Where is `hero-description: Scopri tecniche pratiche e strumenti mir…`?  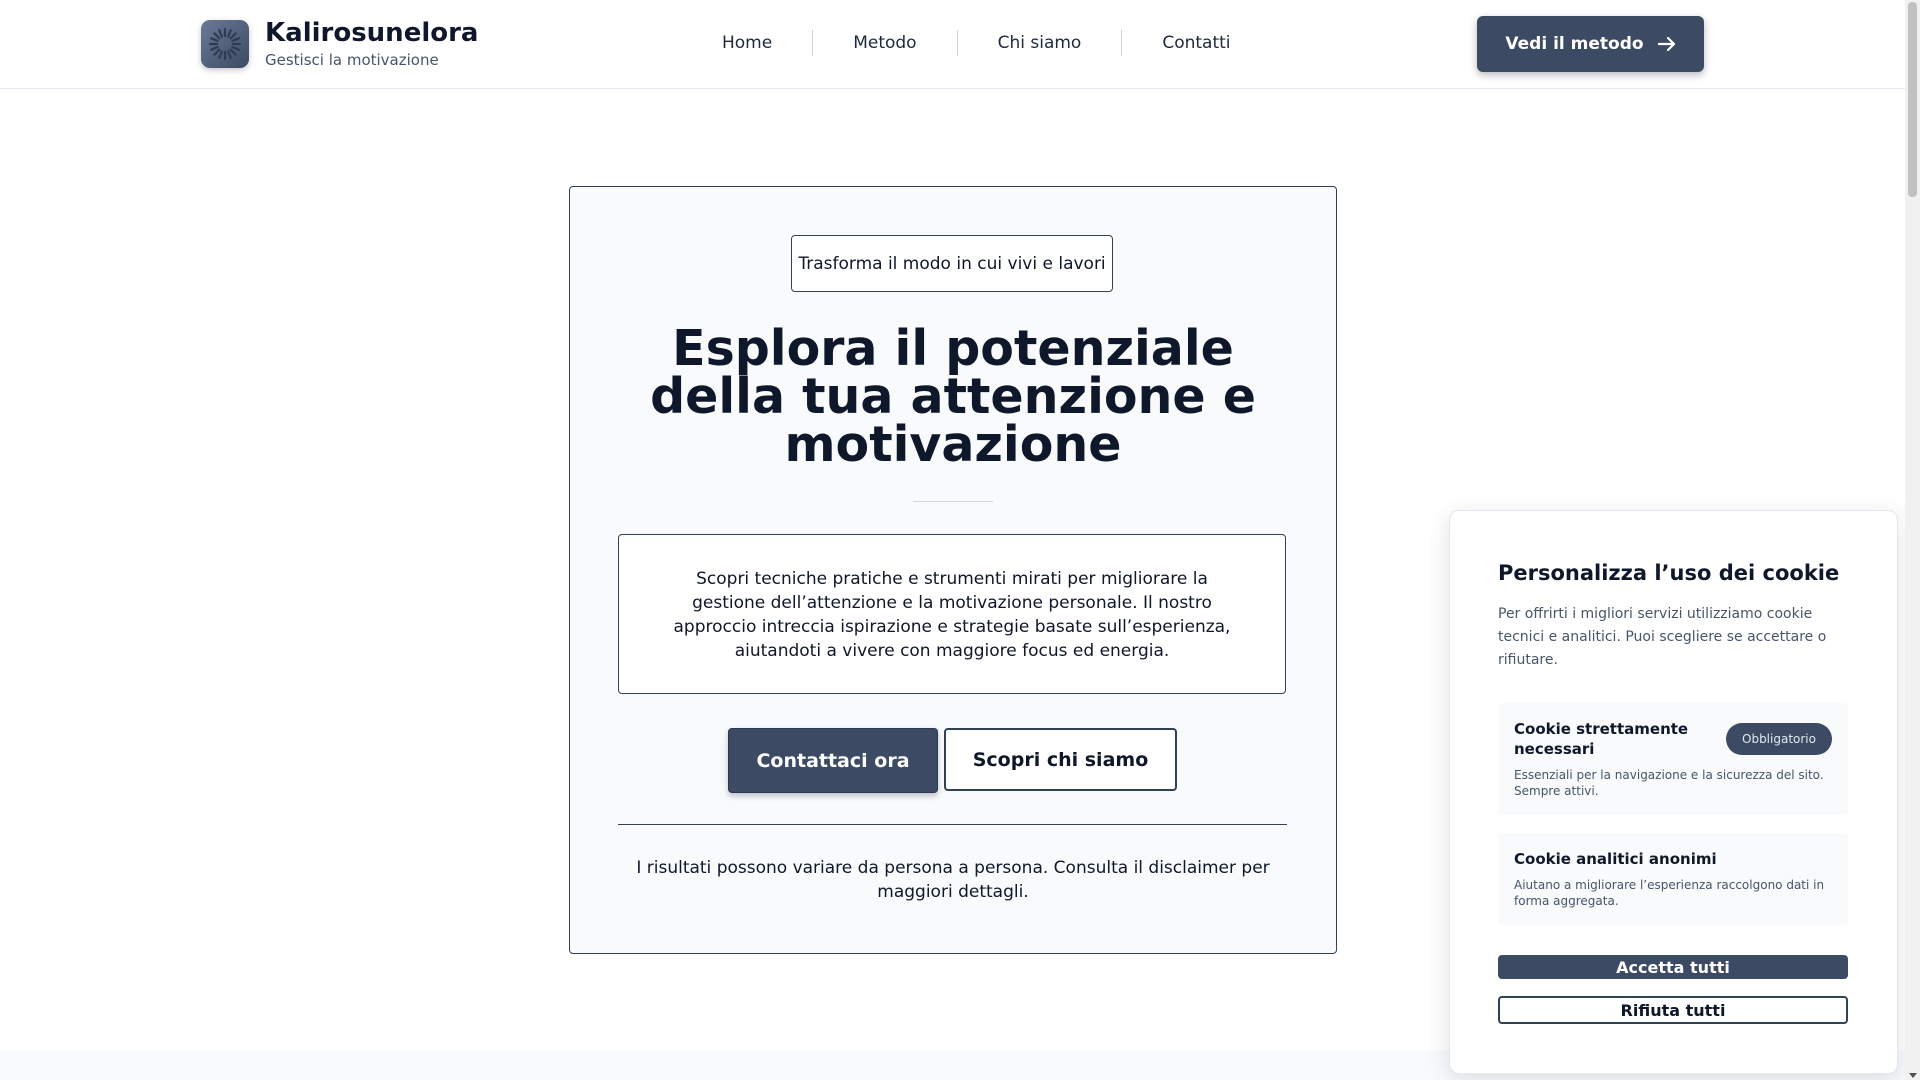
hero-description: Scopri tecniche pratiche e strumenti mir… is located at coordinates (952, 614).